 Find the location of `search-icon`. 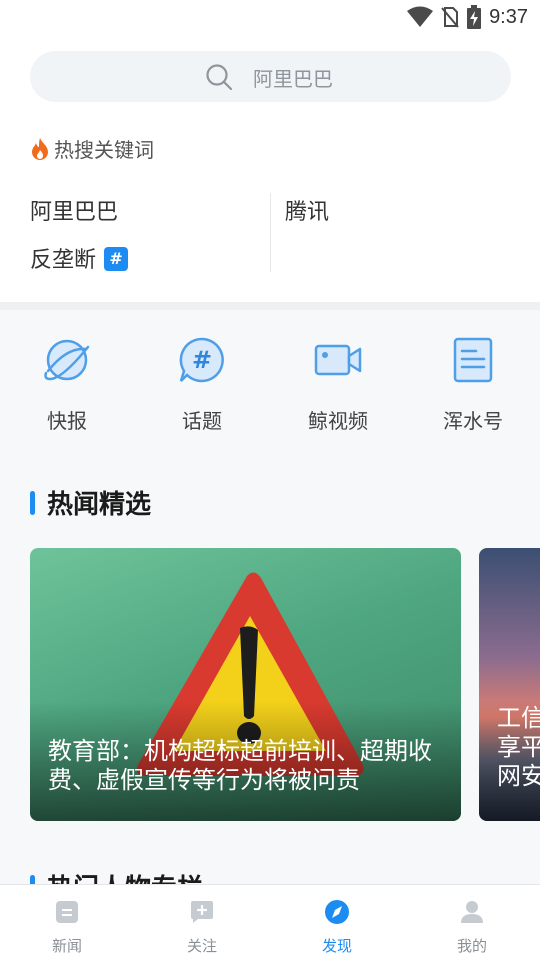

search-icon is located at coordinates (219, 77).